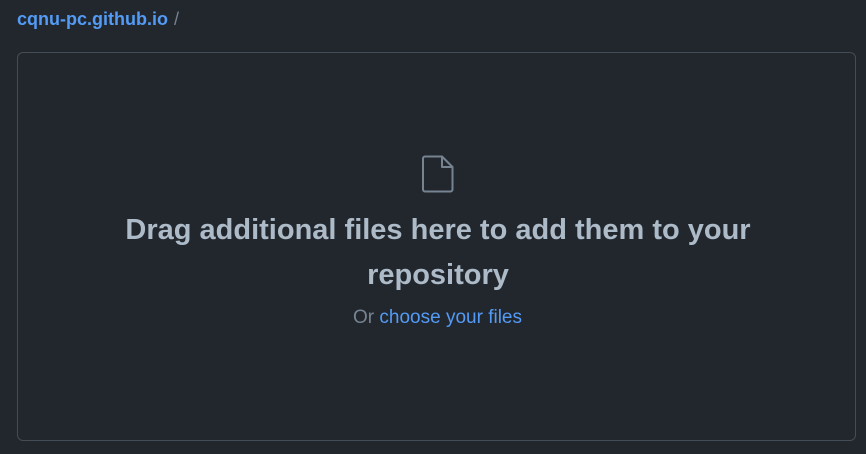  I want to click on dropzone-subline: Or choose your files, so click(437, 318).